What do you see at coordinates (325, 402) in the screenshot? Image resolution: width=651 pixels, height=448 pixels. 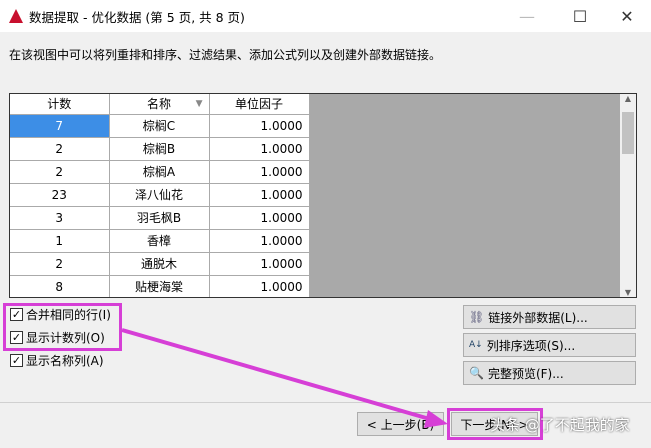 I see `divider` at bounding box center [325, 402].